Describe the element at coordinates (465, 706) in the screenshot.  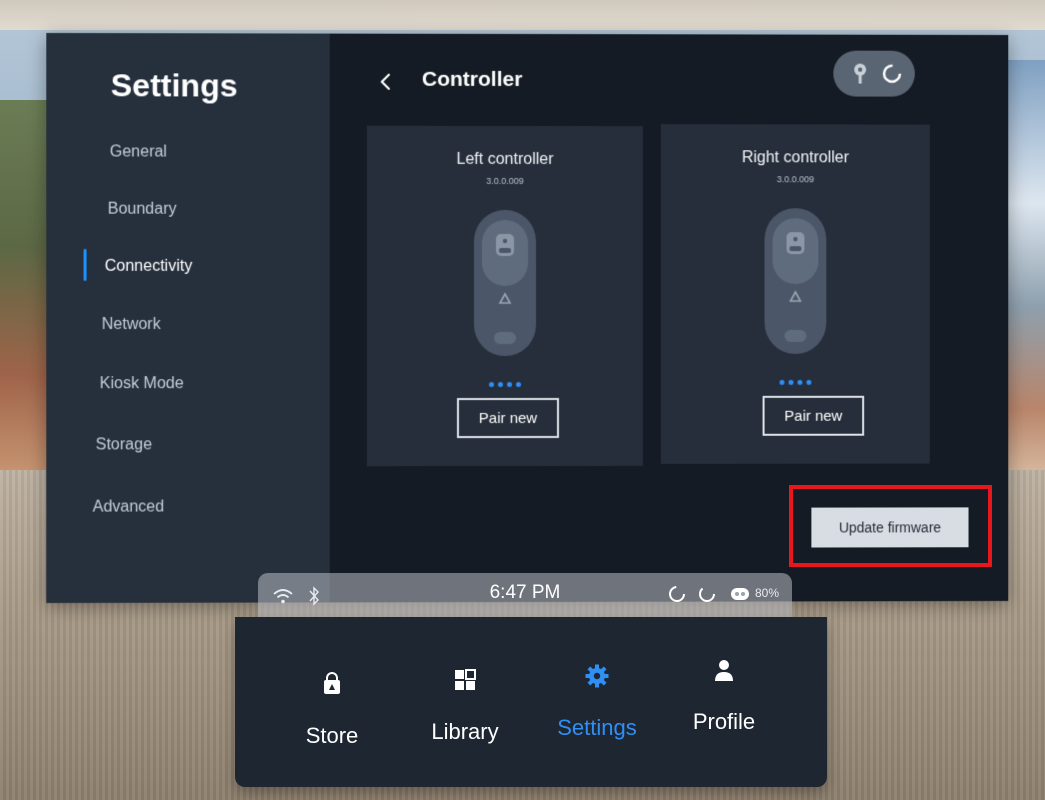
I see `dock-item-library: Library` at that location.